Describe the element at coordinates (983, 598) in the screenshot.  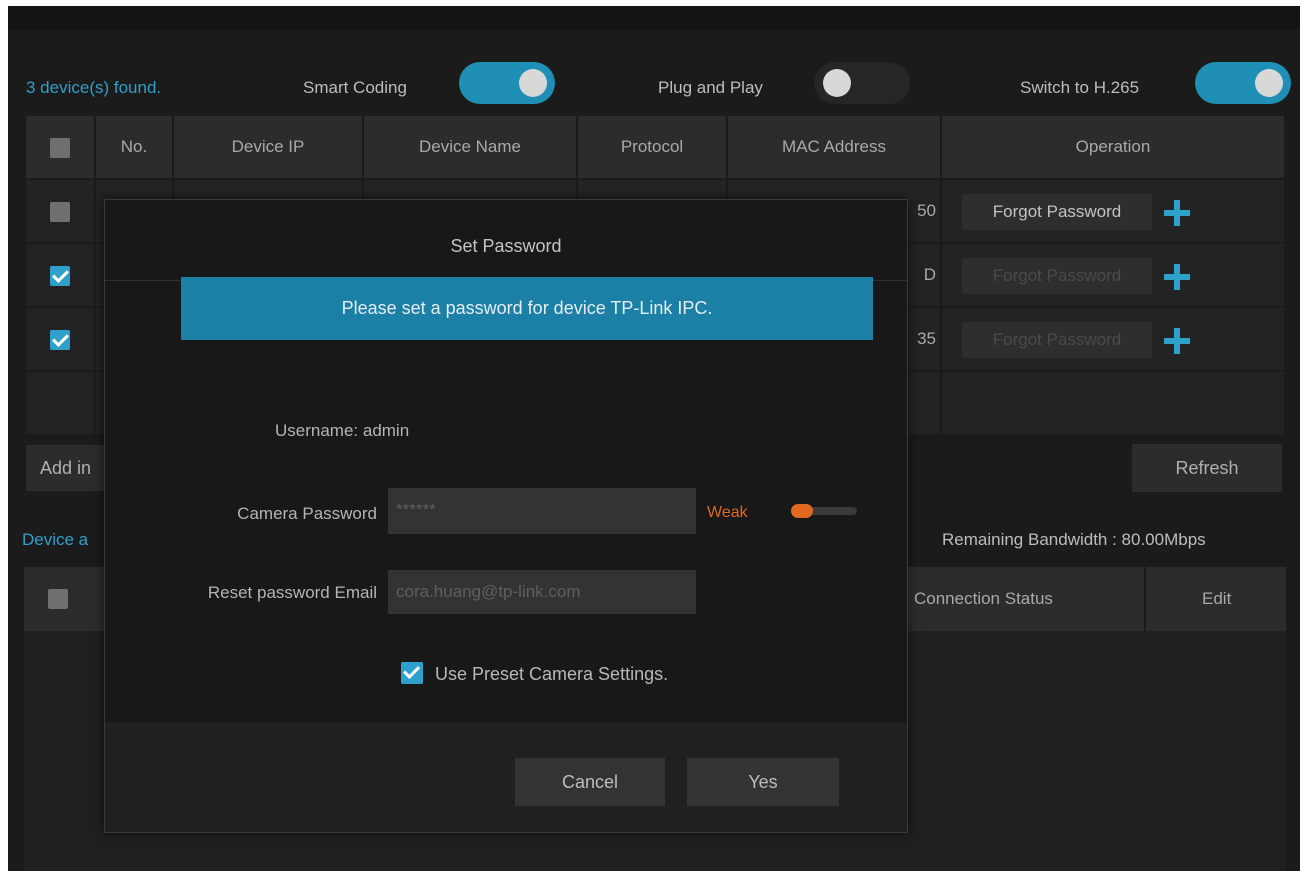
I see `column-header: Connection Status` at that location.